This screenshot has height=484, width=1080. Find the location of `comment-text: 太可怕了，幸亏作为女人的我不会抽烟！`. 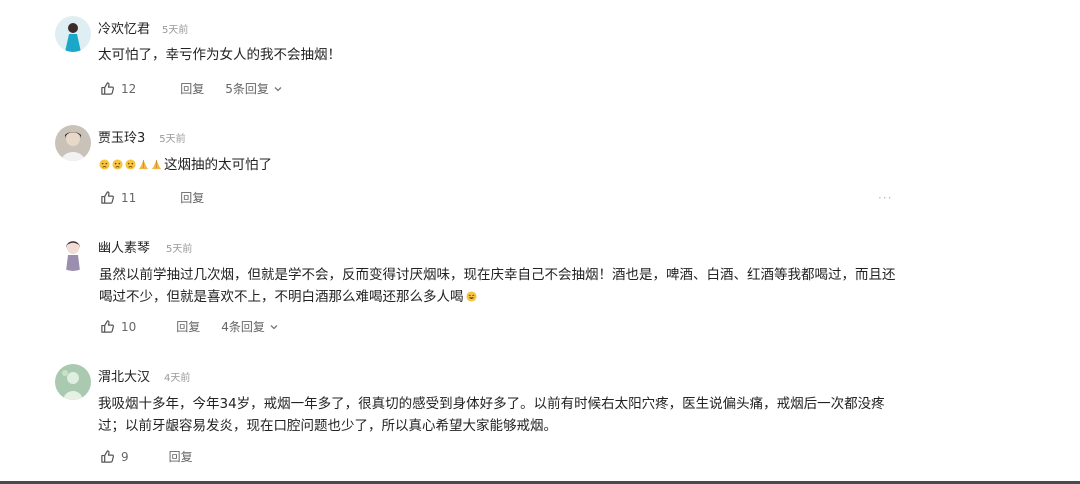

comment-text: 太可怕了，幸亏作为女人的我不会抽烟！ is located at coordinates (219, 55).